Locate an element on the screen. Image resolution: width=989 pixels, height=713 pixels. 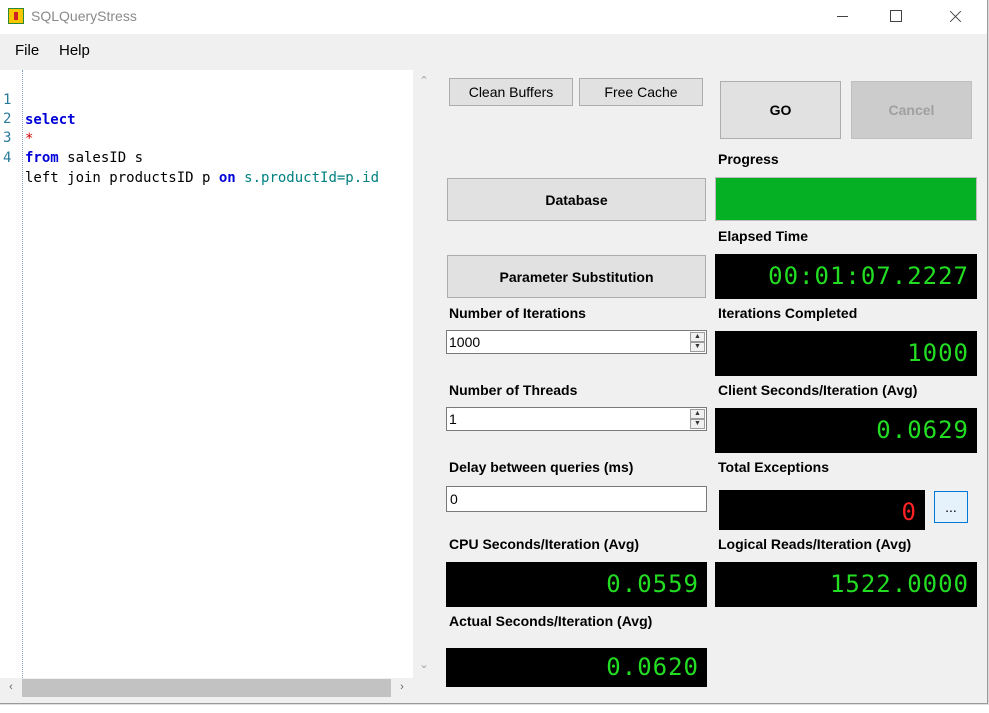
maximize-button is located at coordinates (896, 16).